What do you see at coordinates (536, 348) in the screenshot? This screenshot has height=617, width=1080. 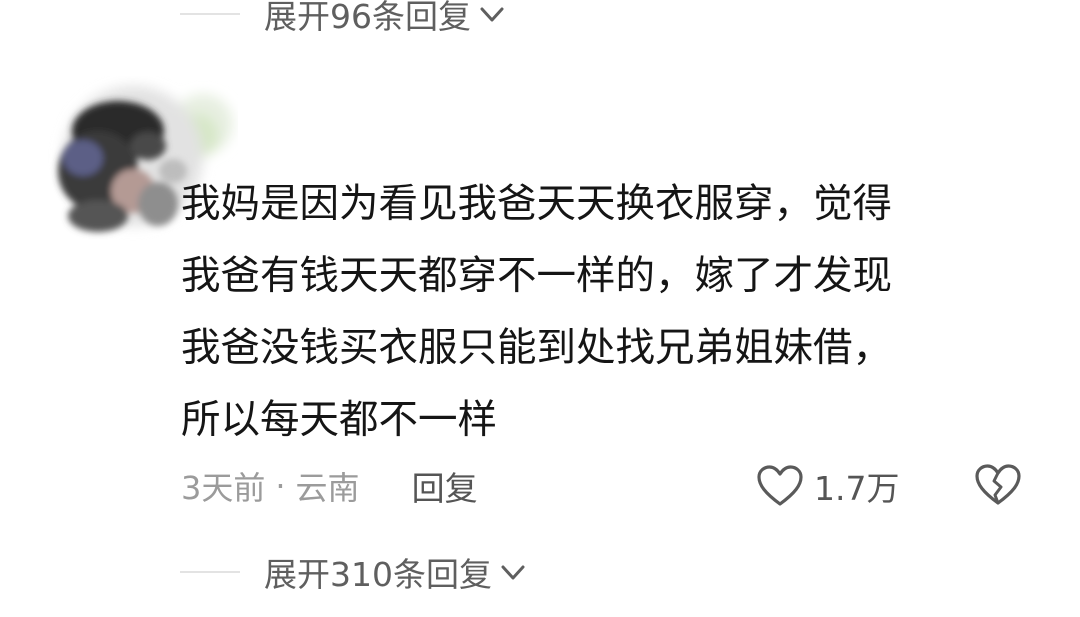 I see `comment-line: 我爸没钱买衣服只能到处找兄弟姐妹借，` at bounding box center [536, 348].